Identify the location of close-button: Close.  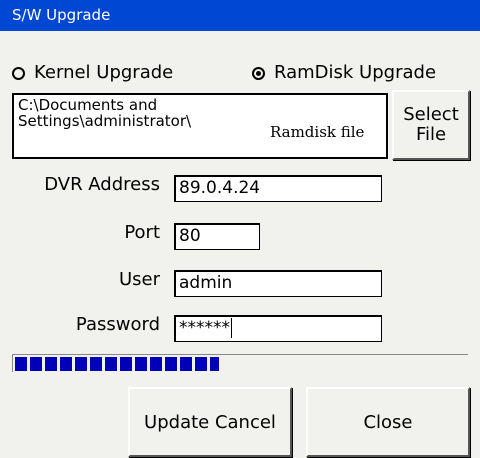
(388, 422).